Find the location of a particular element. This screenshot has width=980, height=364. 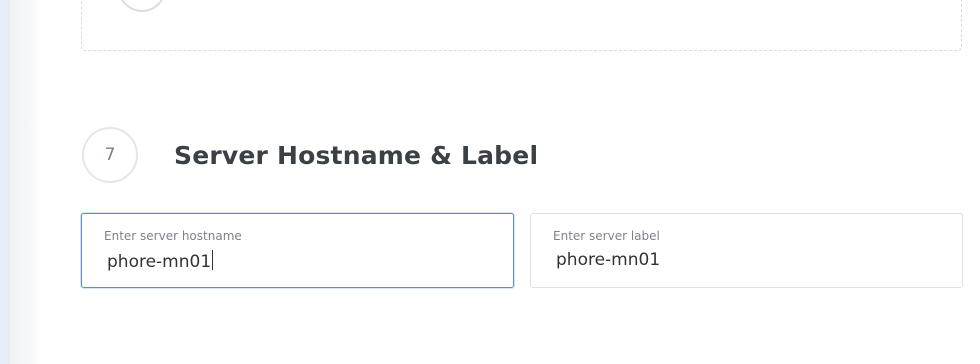

previous-step-number-circle is located at coordinates (142, 6).